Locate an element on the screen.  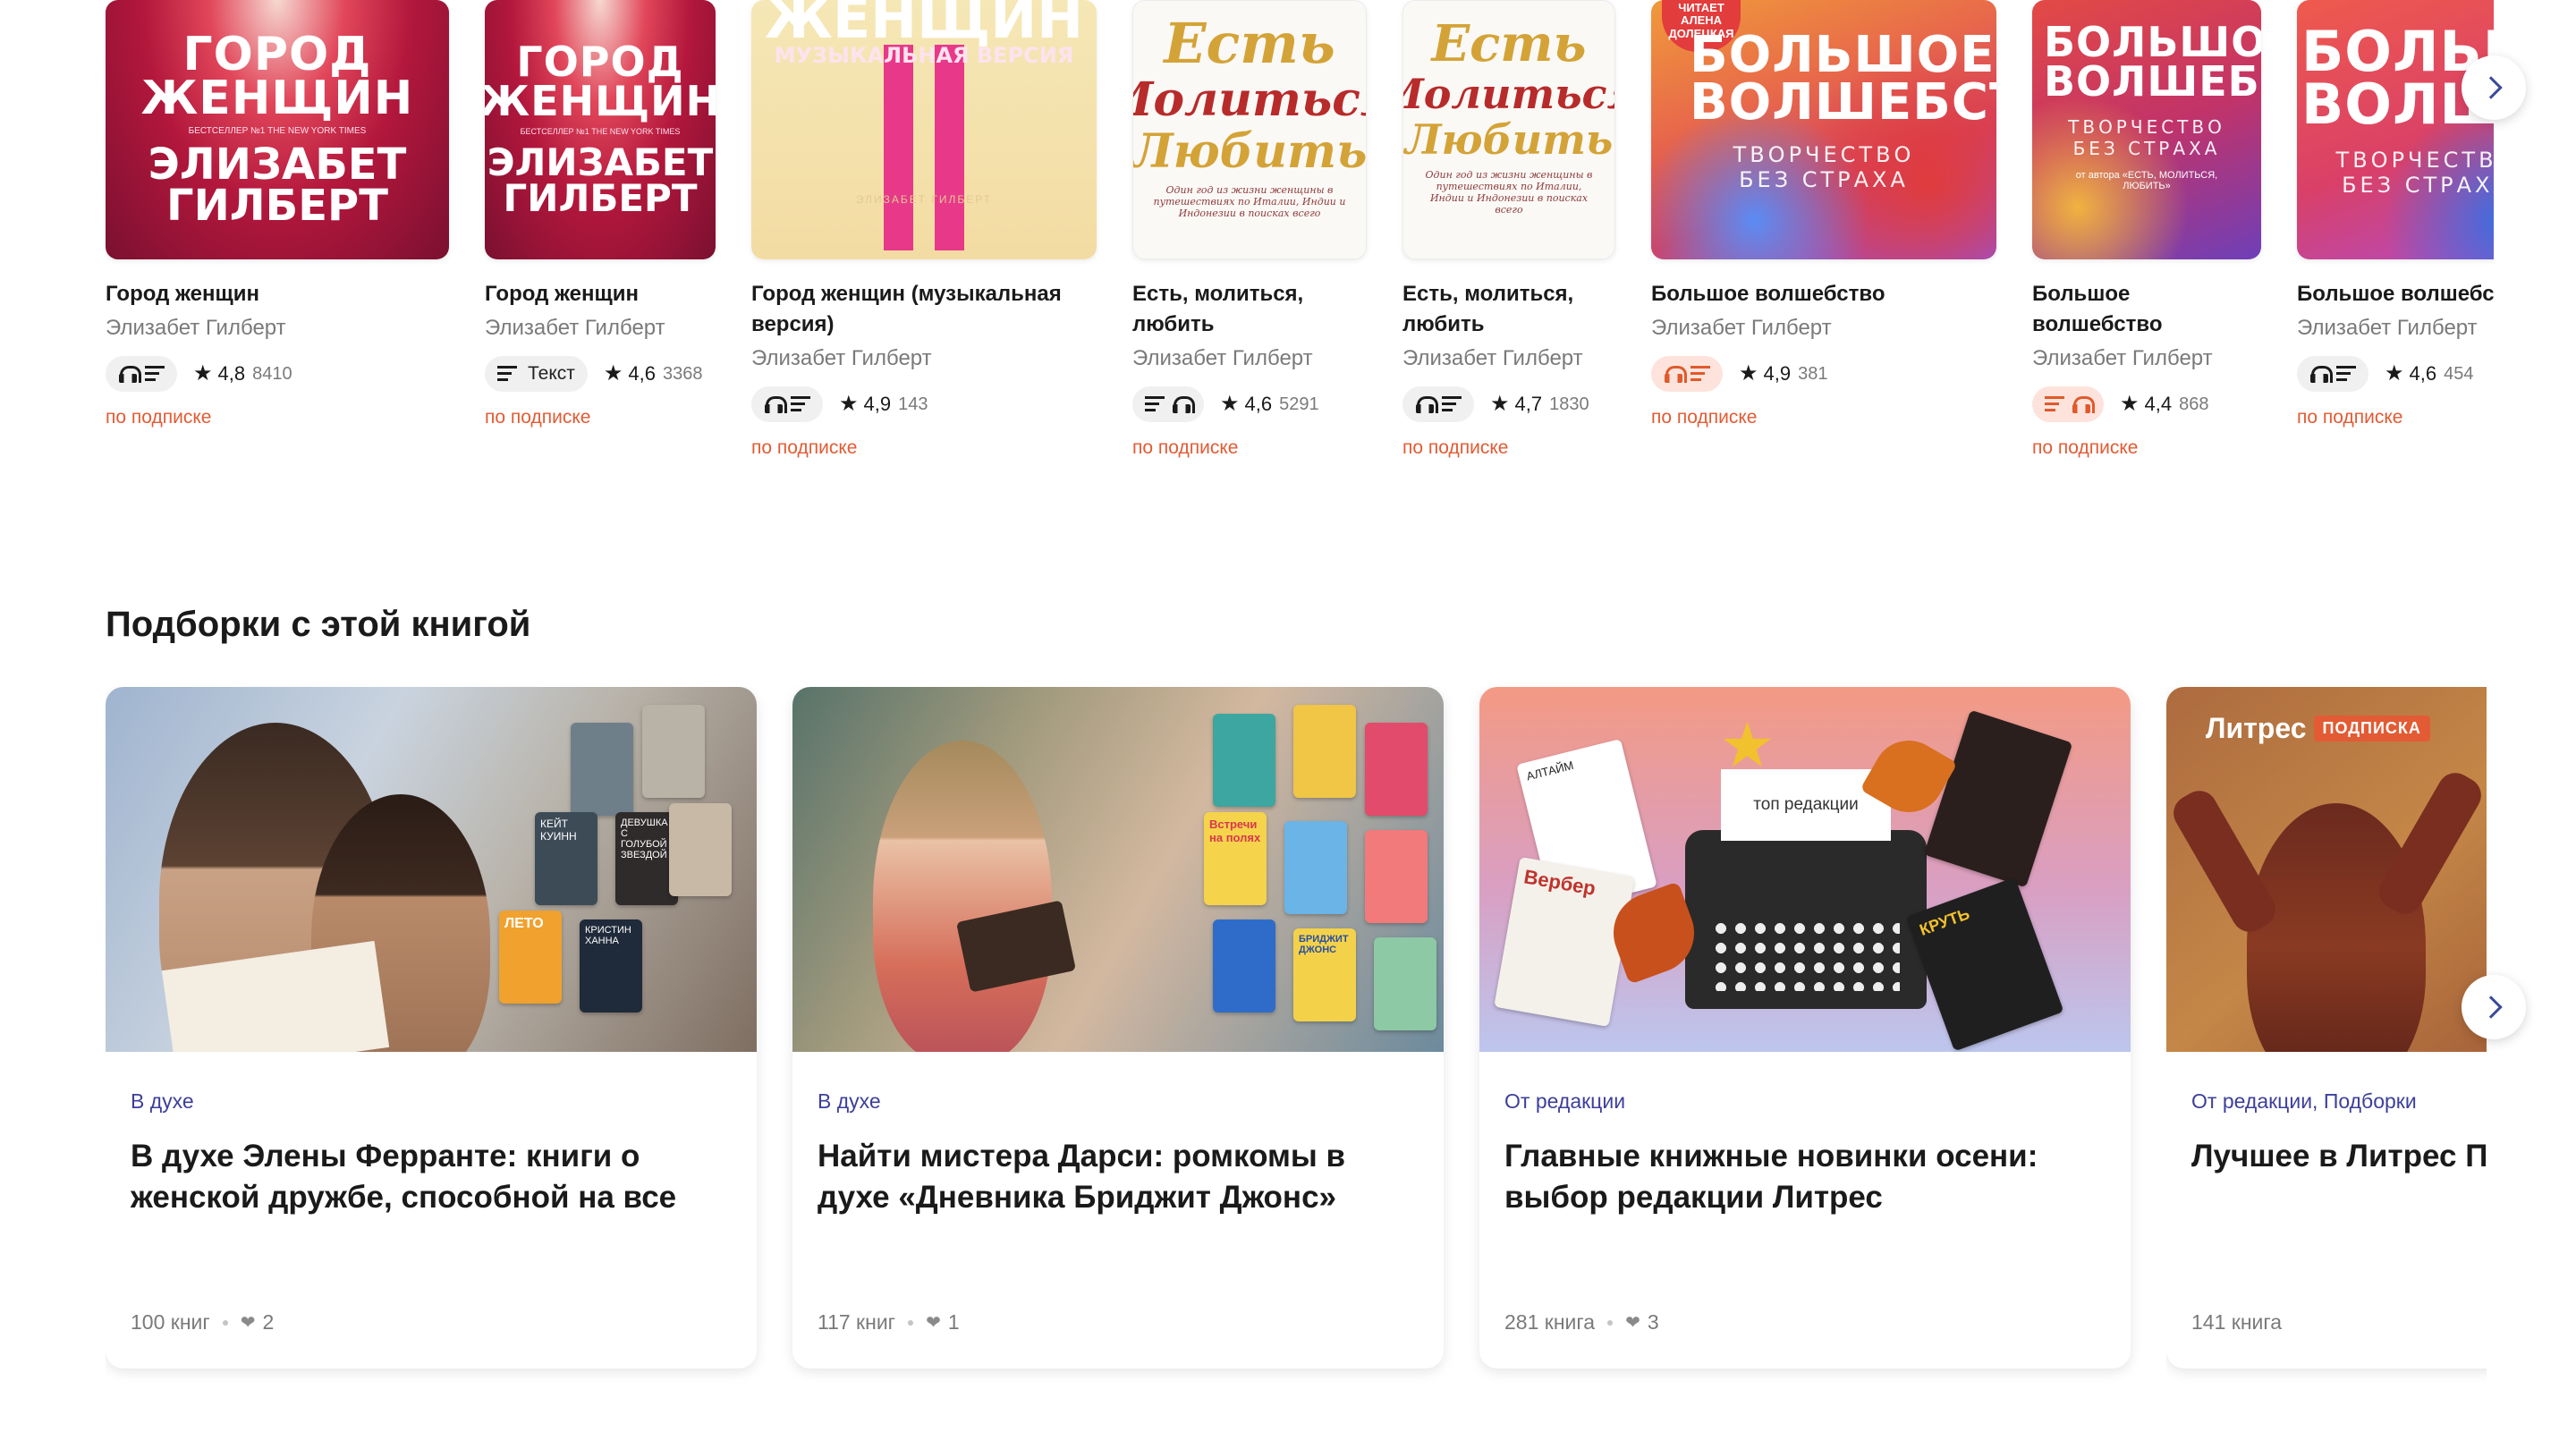
cover-subtitle: ТВОРЧЕСТВО БЕЗ СТРАХА is located at coordinates (1824, 167).